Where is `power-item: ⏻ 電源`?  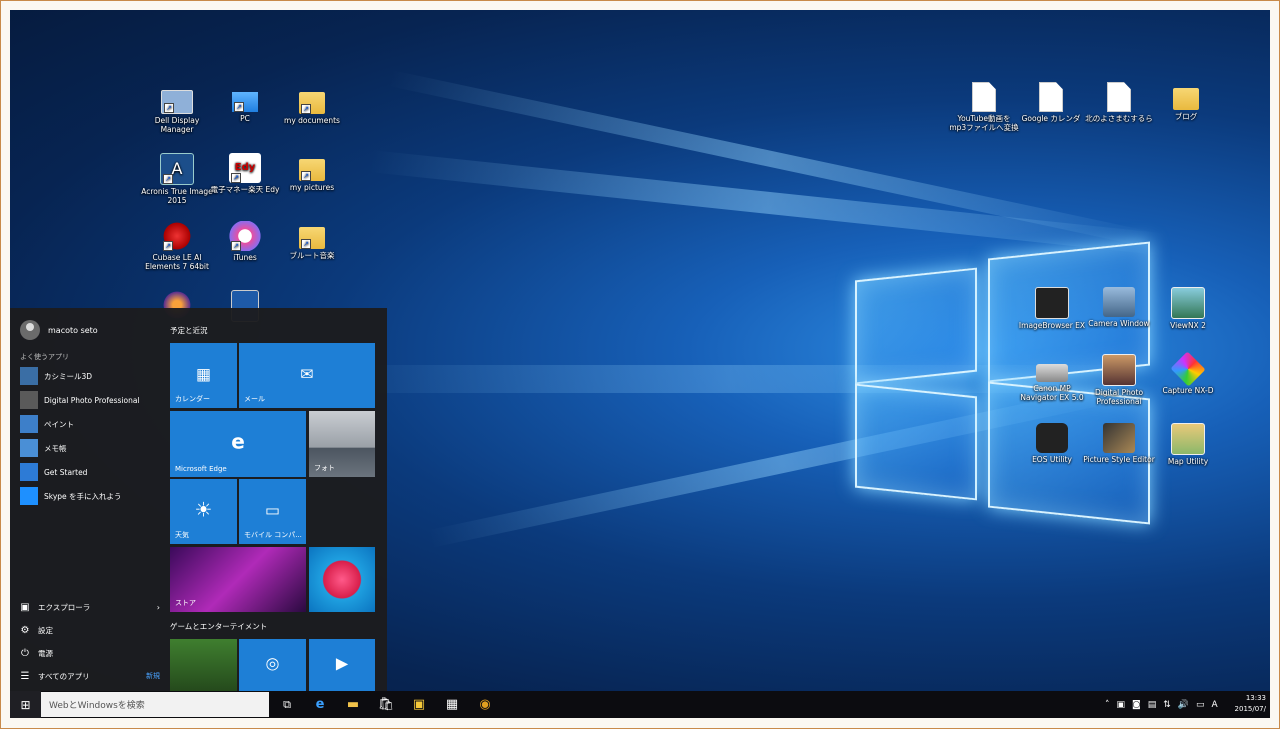
power-item: ⏻ 電源 is located at coordinates (90, 653).